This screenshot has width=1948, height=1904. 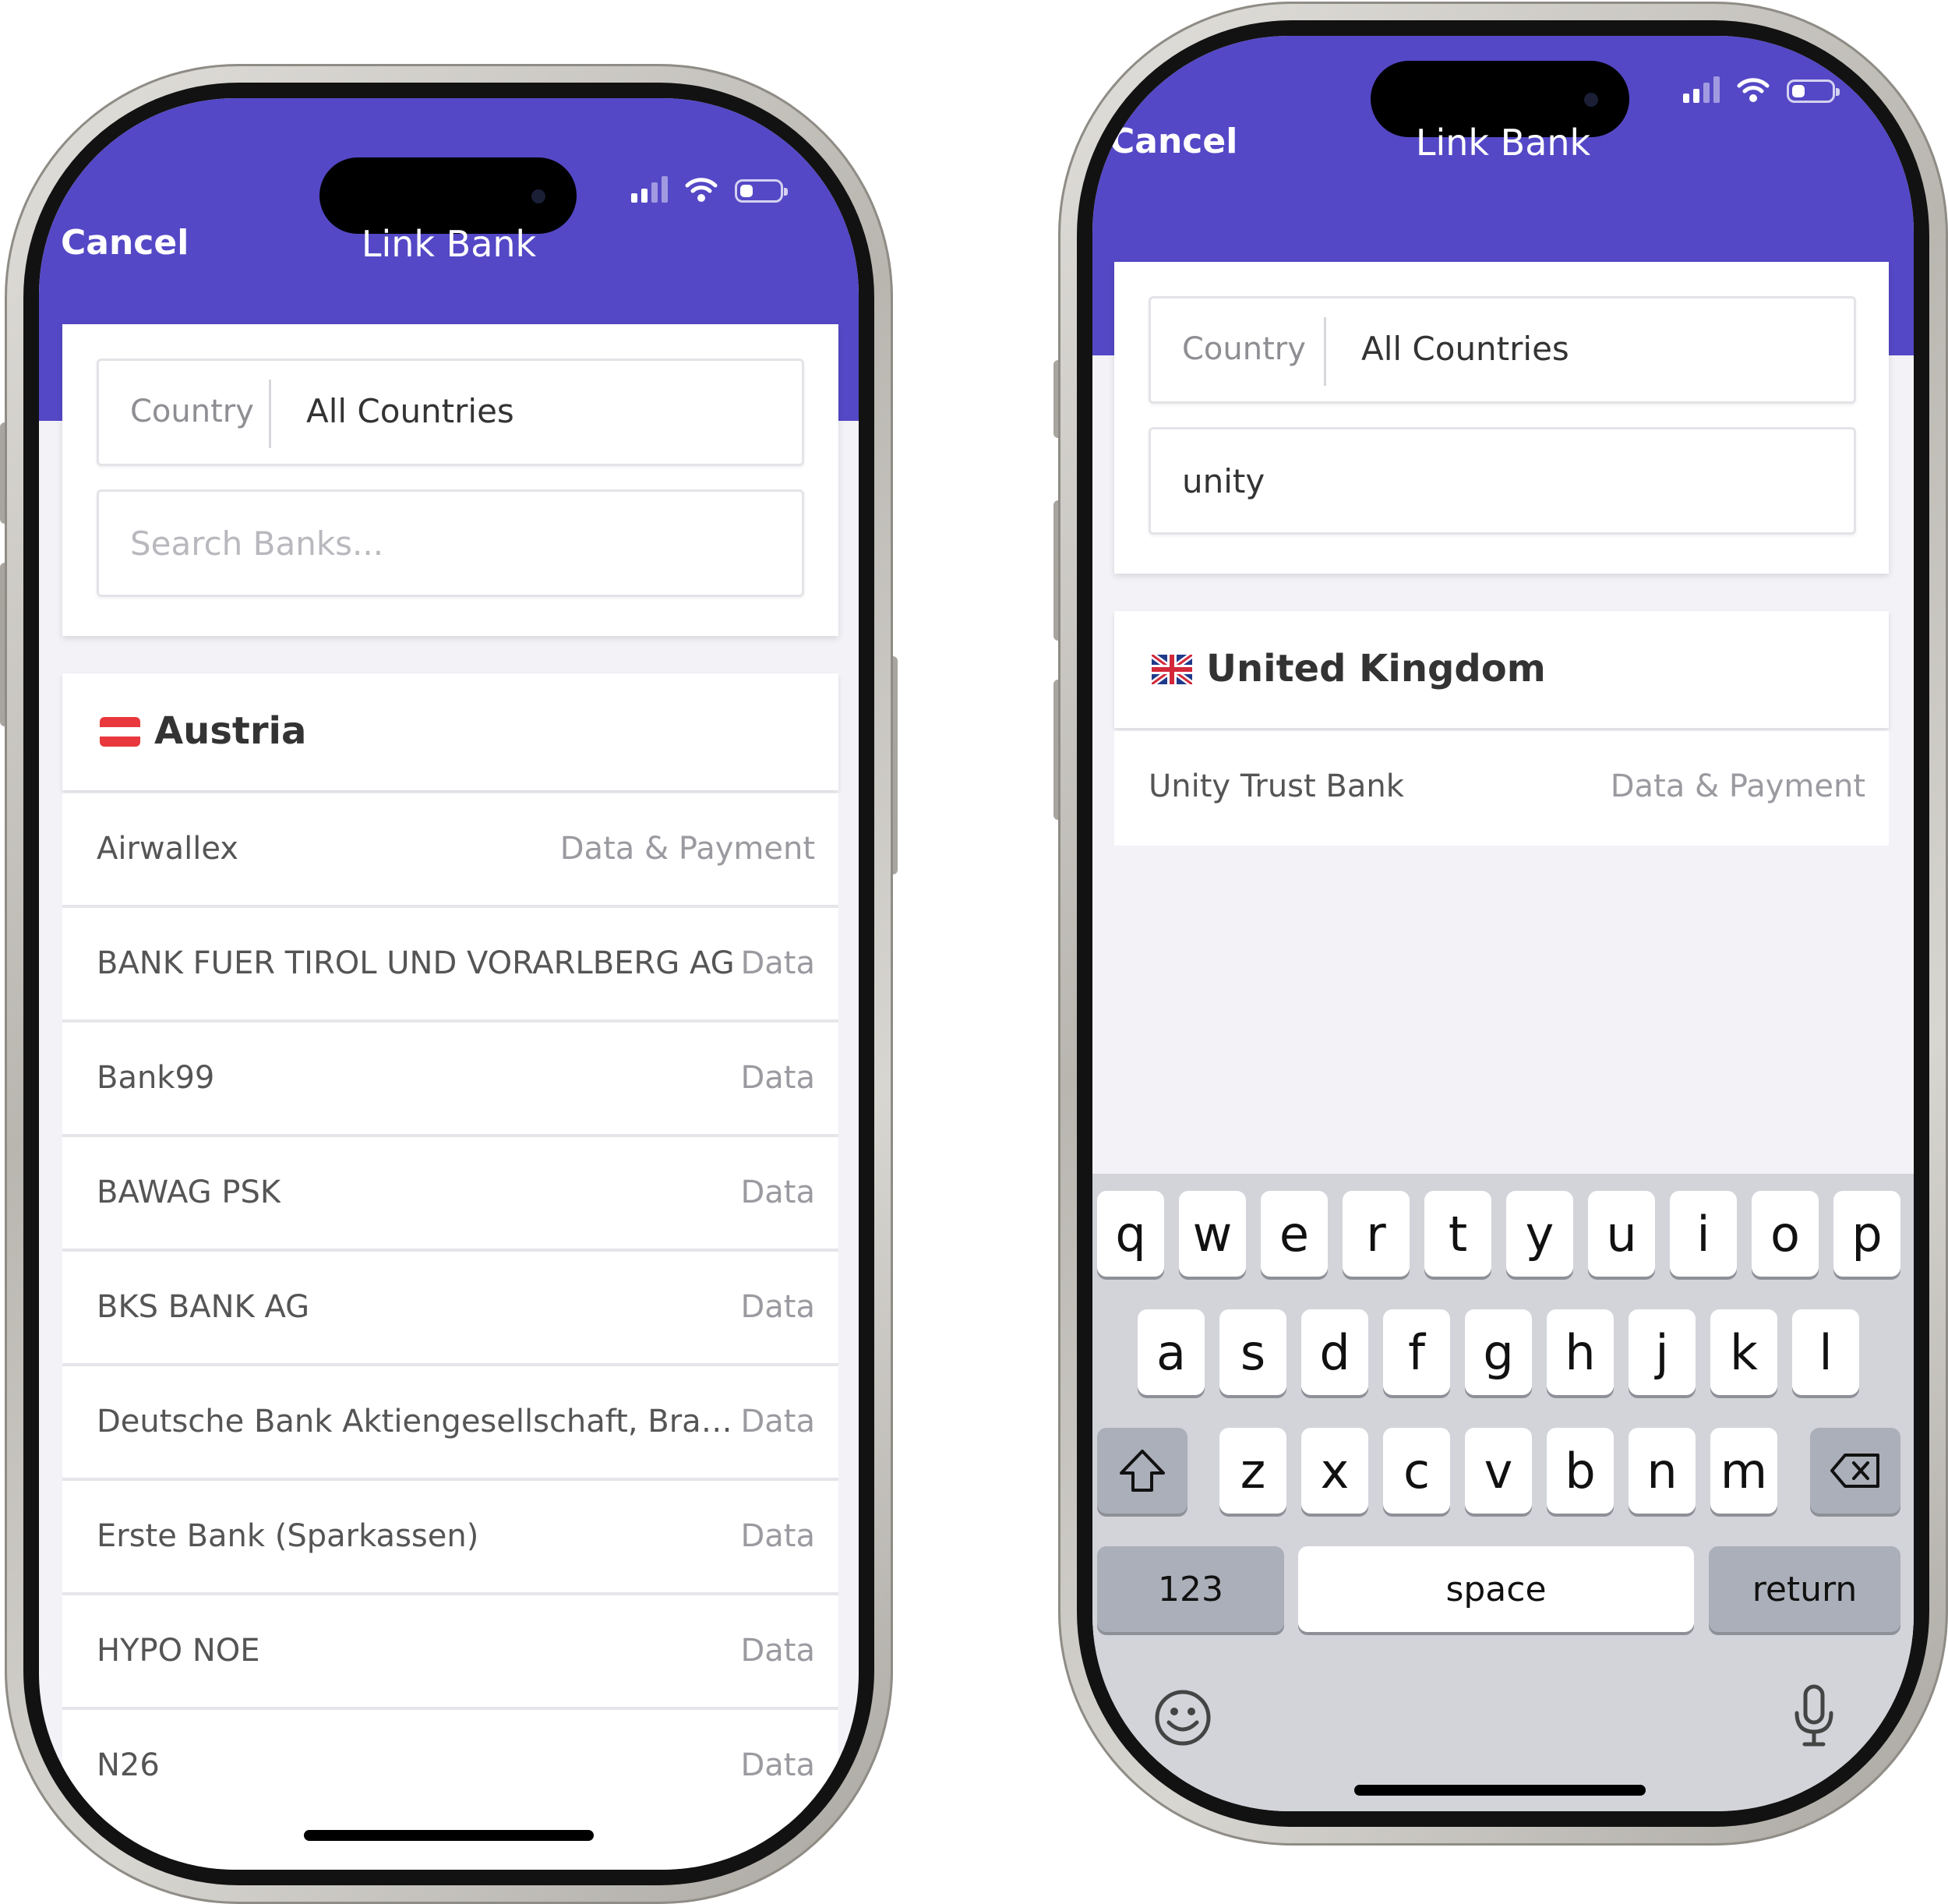 I want to click on bank-row: BANK FUER TIROL UND VORARLBERG AG Data, so click(x=450, y=966).